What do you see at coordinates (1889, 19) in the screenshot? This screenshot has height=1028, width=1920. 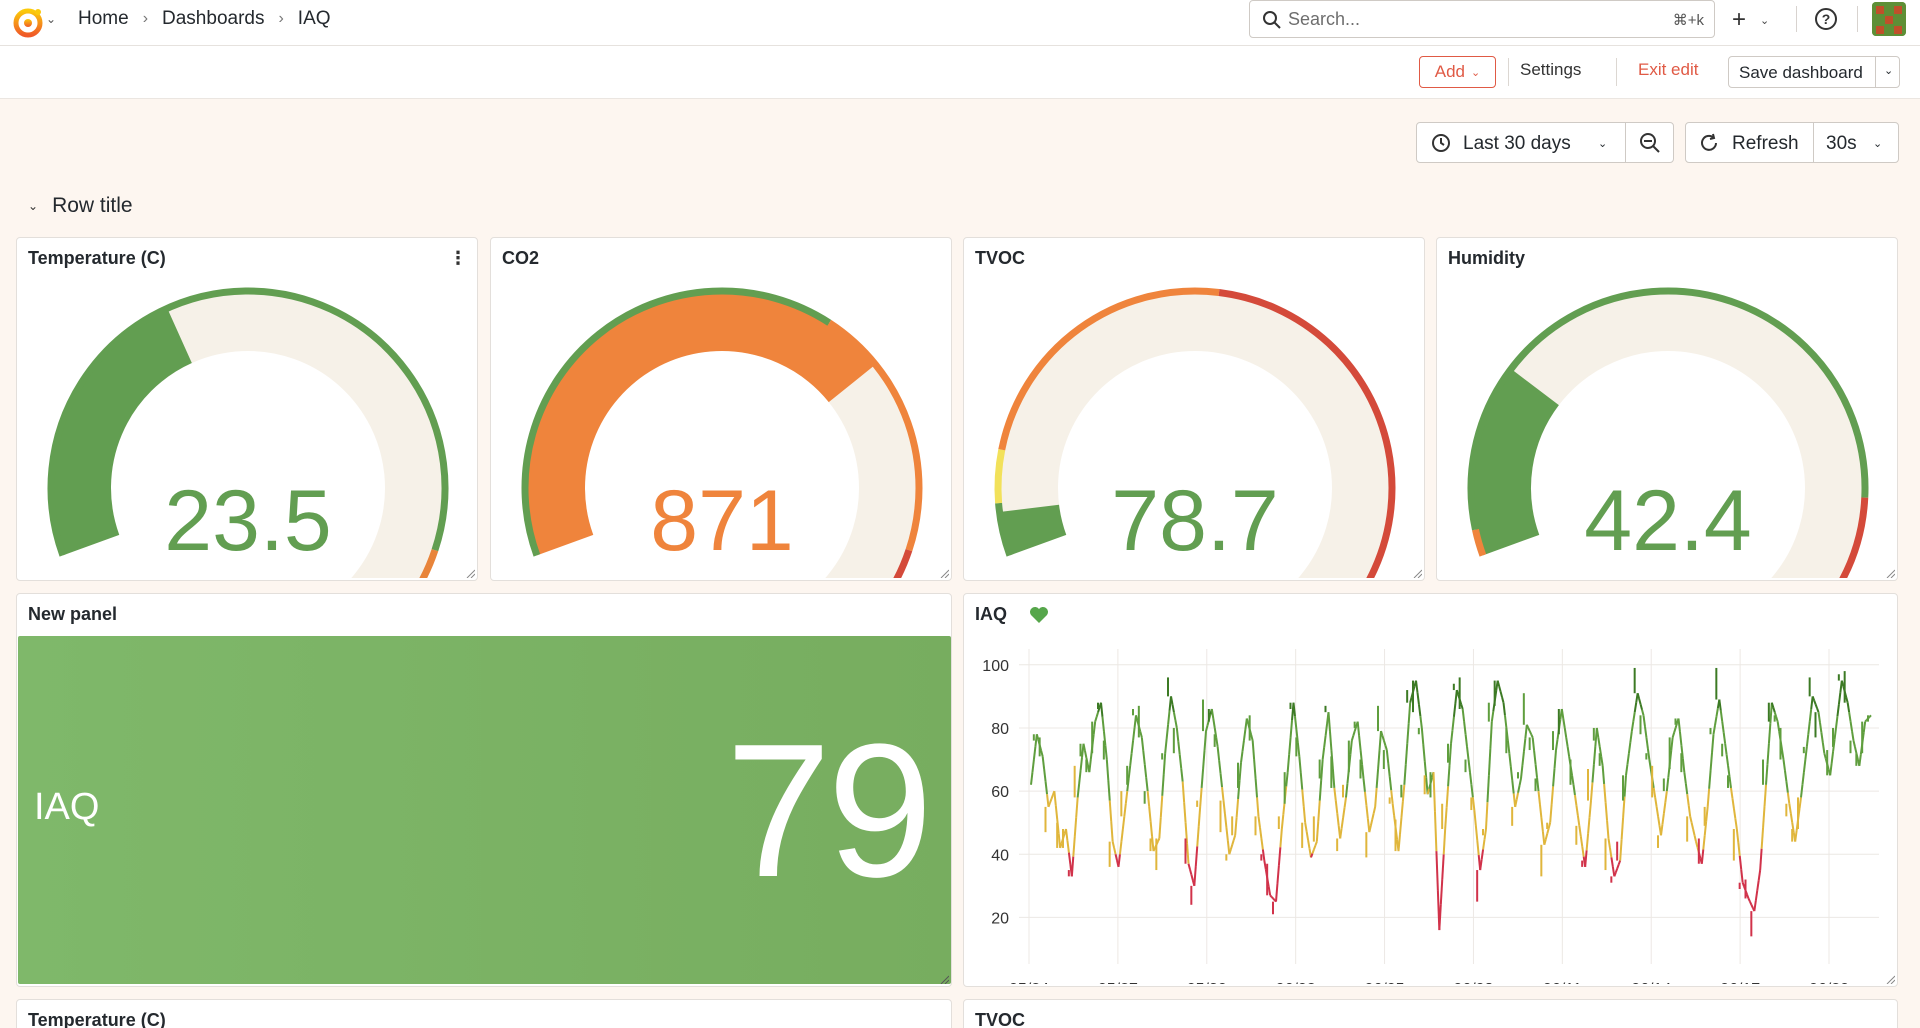 I see `avatar` at bounding box center [1889, 19].